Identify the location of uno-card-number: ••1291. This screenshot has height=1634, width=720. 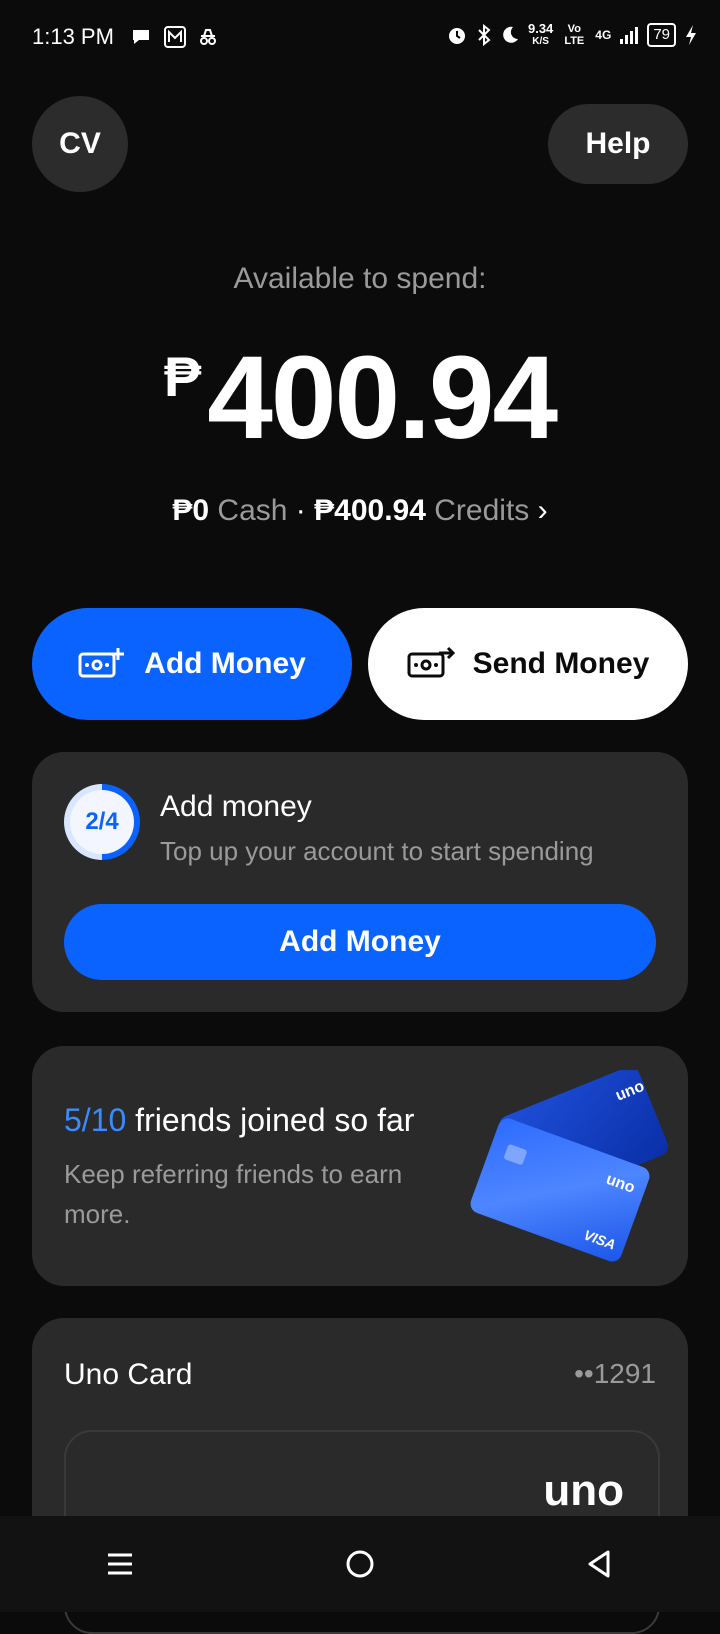
(615, 1373).